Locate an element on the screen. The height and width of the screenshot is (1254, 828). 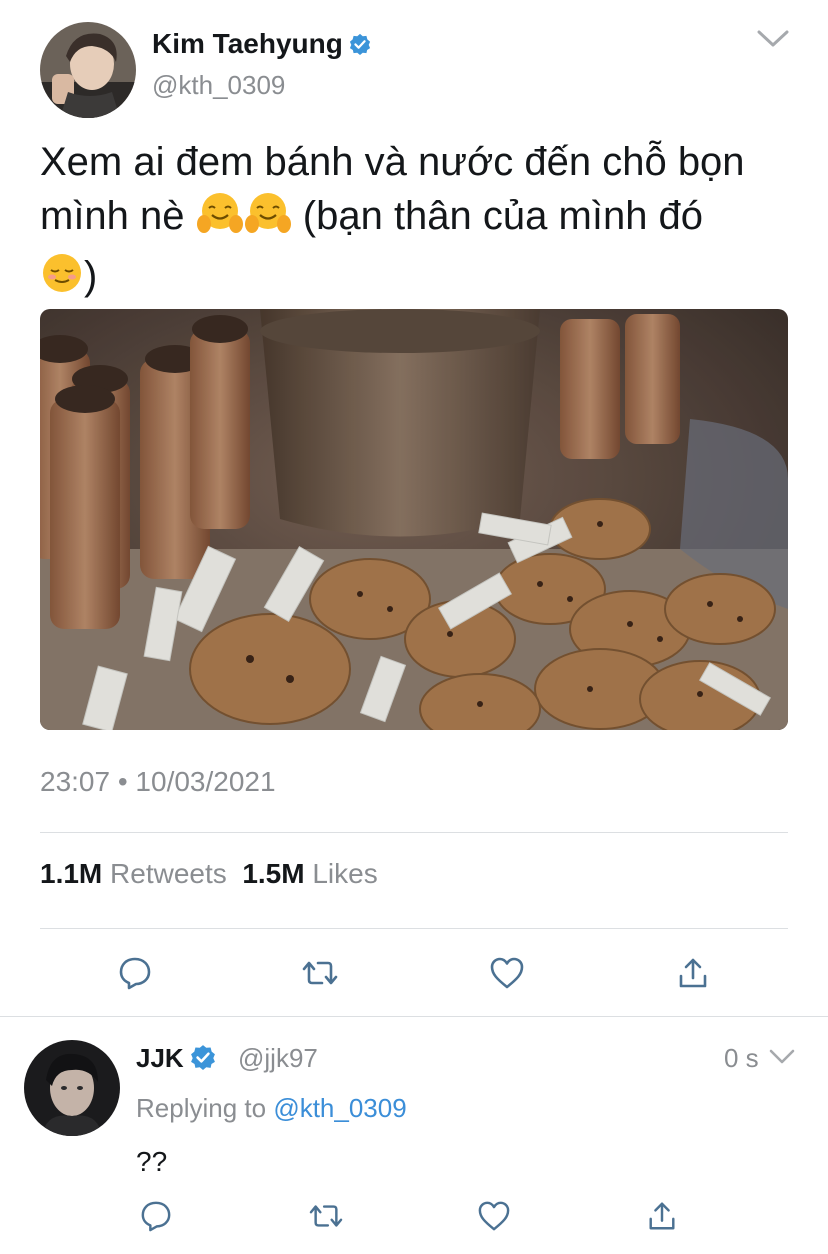
tweet-text-line-1: Xem ai đem bánh và nước đến chỗ bọn is located at coordinates (392, 162).